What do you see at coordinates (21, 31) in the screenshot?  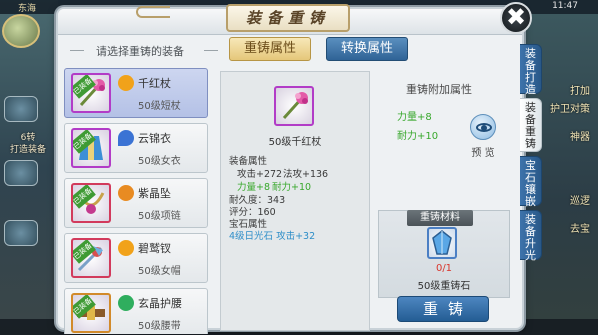 I see `player-avatar` at bounding box center [21, 31].